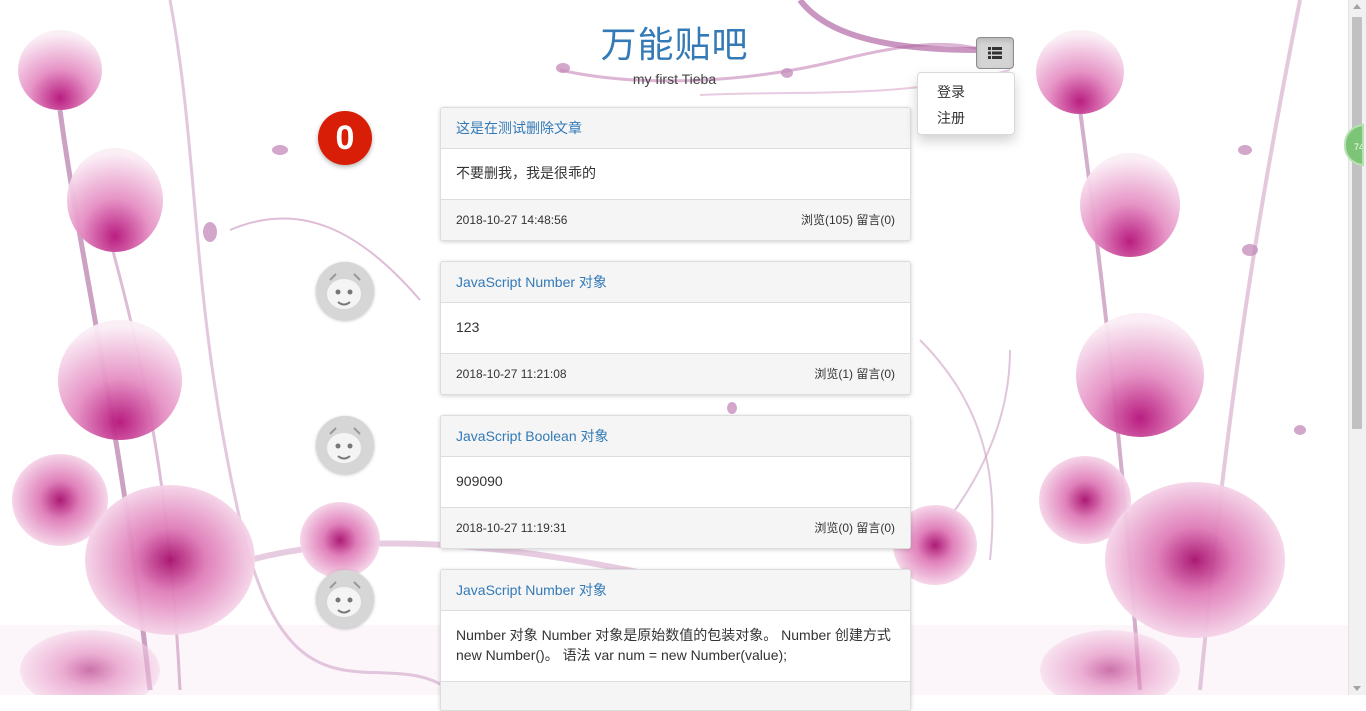 This screenshot has width=1366, height=711. What do you see at coordinates (966, 92) in the screenshot?
I see `menu-item-login: 登录` at bounding box center [966, 92].